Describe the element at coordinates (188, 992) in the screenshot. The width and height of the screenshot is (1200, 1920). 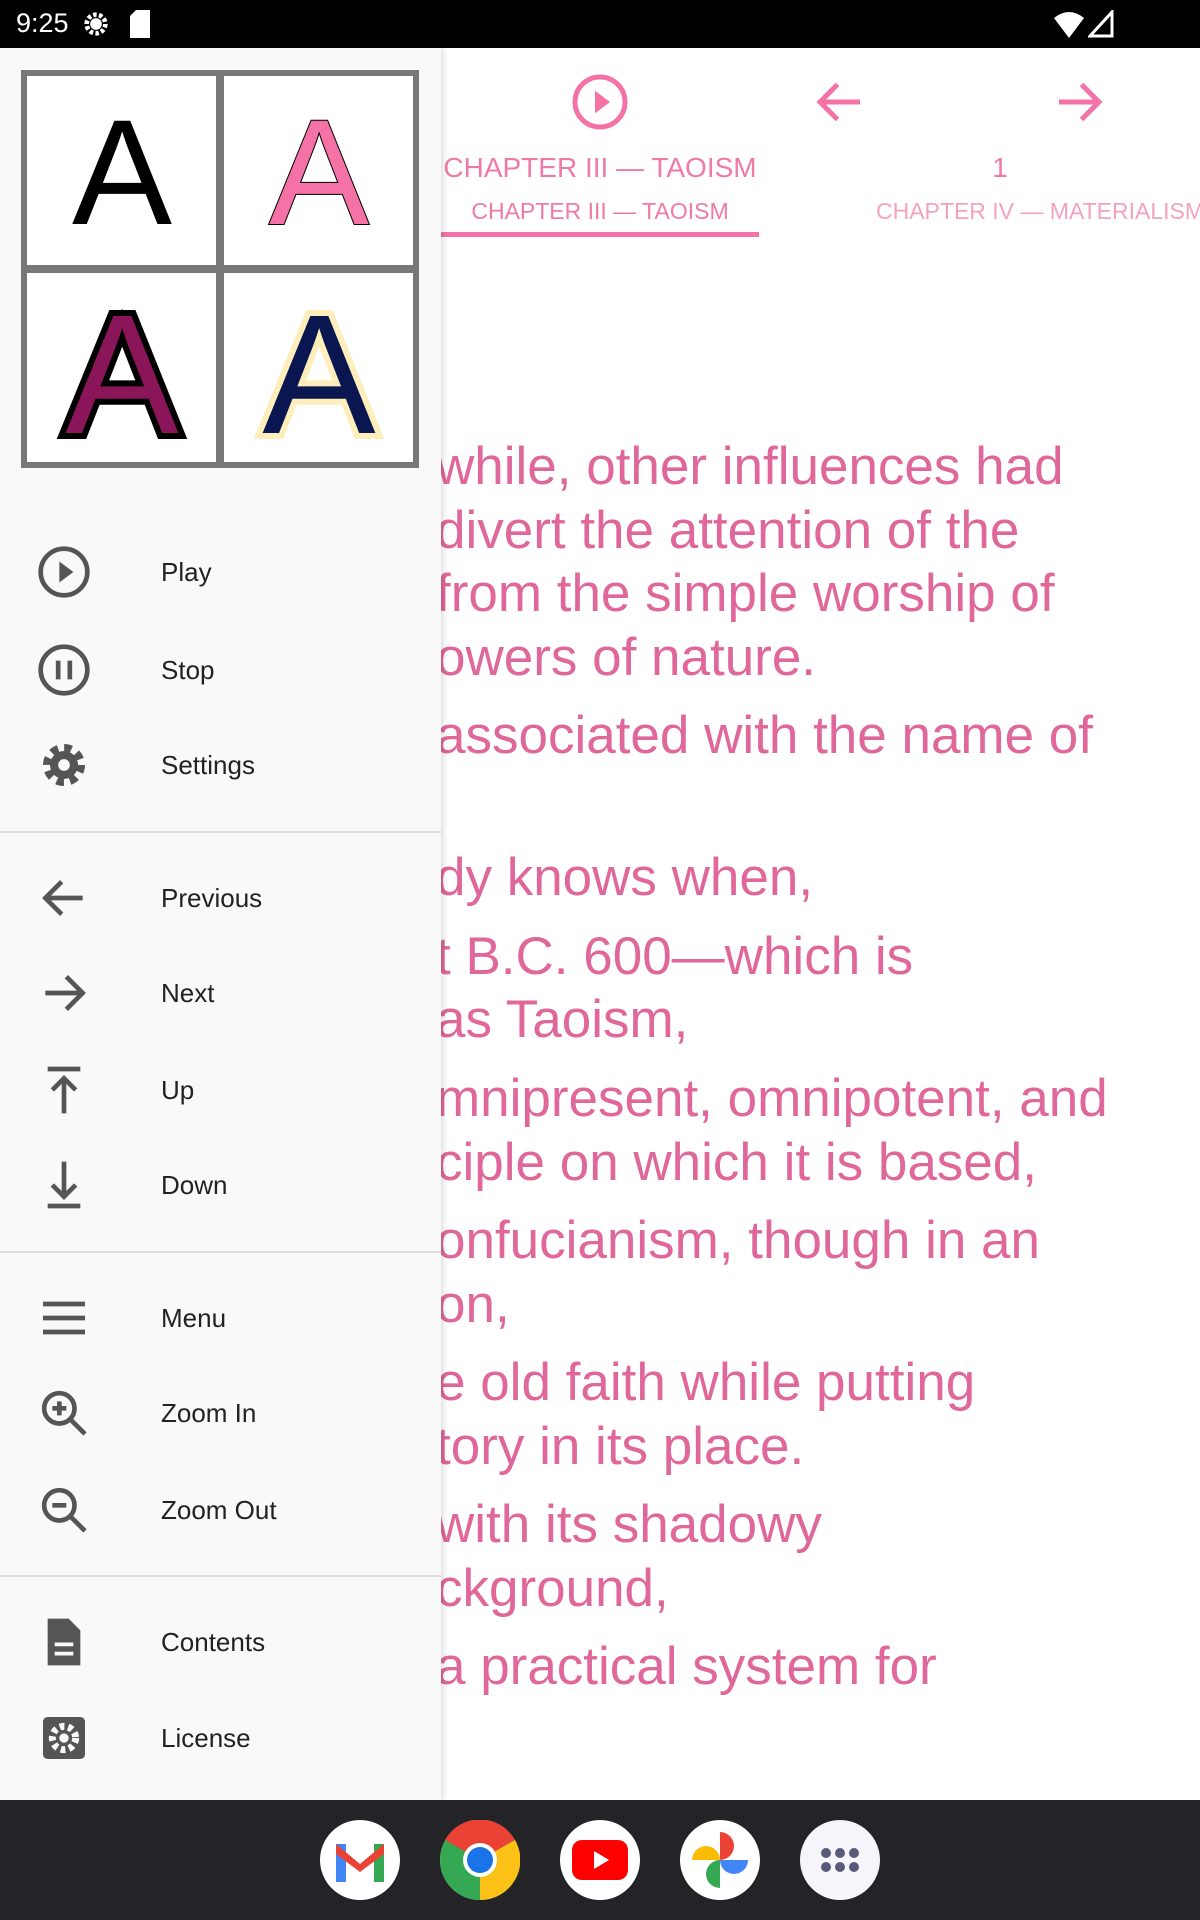
I see `menu-item-label: Next` at that location.